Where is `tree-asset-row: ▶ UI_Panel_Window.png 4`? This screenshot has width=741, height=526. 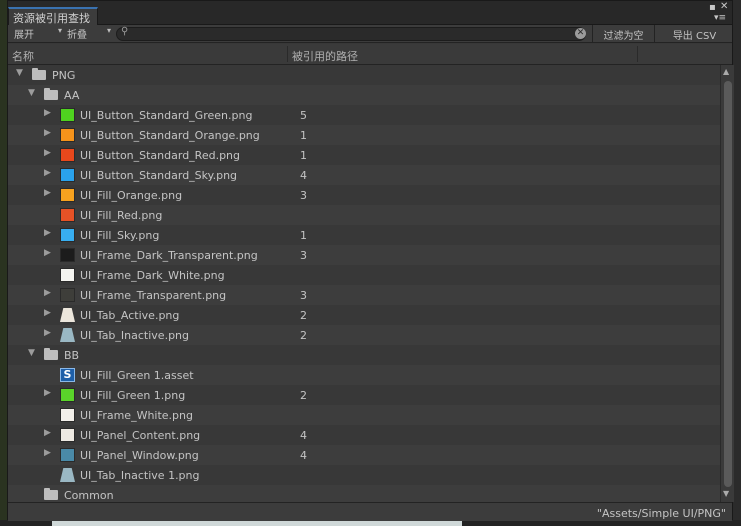
tree-asset-row: ▶ UI_Panel_Window.png 4 is located at coordinates (364, 455).